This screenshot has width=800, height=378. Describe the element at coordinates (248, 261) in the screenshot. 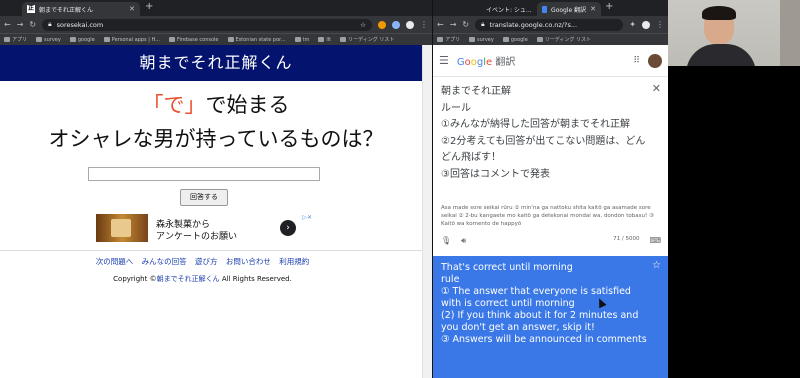

I see `link-contact: お問い合わせ` at that location.